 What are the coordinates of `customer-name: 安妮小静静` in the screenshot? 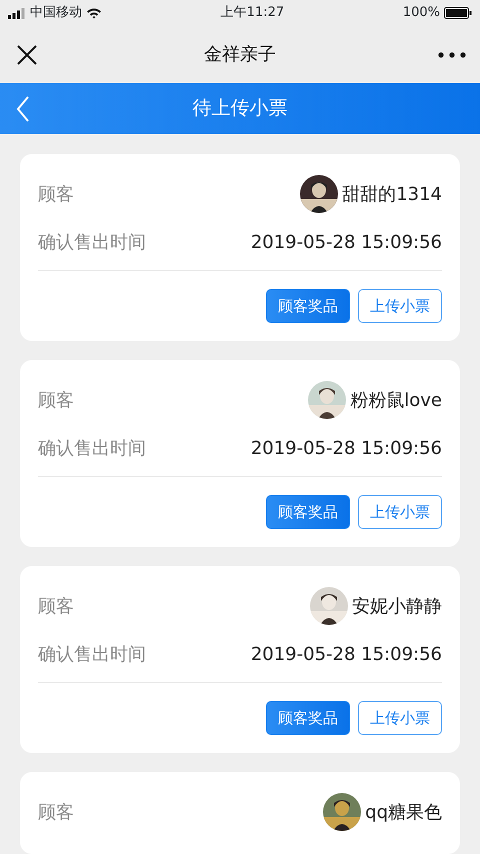 It's located at (397, 606).